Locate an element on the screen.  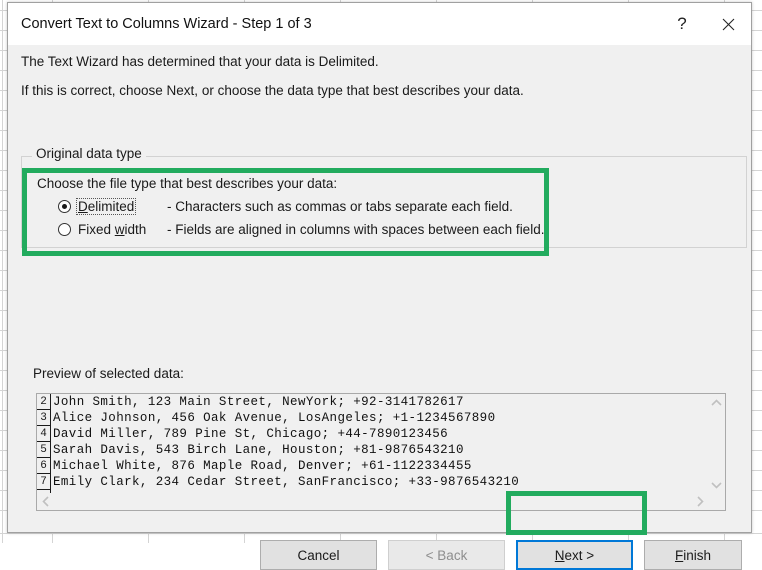
preview-horizontal-scrollbar is located at coordinates (372, 501).